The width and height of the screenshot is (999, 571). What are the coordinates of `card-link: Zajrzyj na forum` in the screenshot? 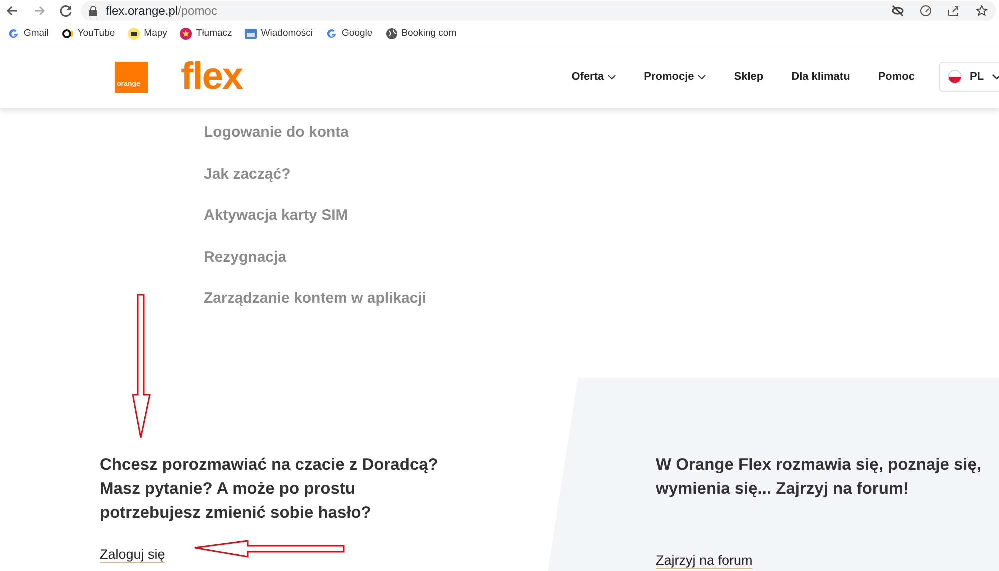 It's located at (704, 561).